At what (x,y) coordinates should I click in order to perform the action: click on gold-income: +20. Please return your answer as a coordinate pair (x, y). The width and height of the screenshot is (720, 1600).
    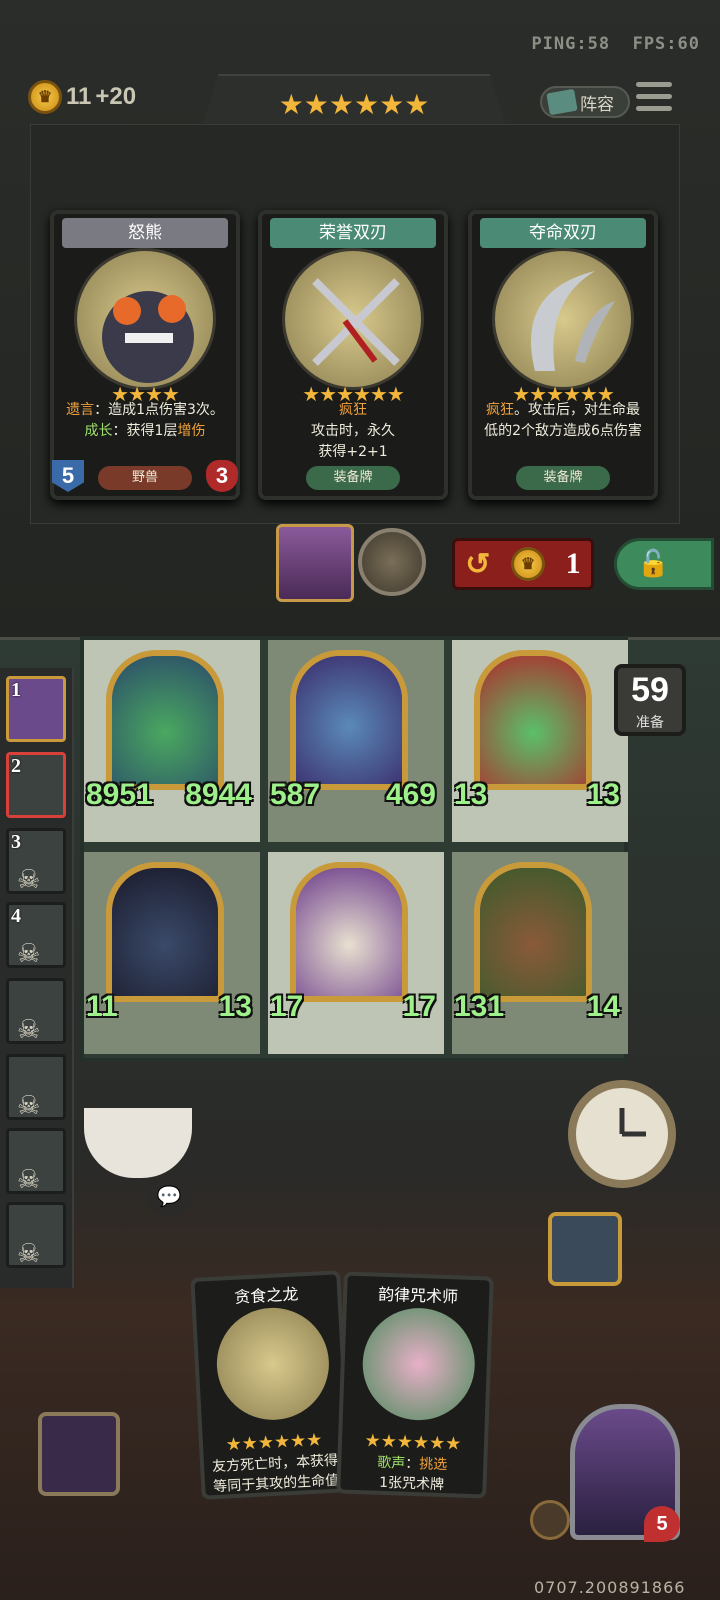
    Looking at the image, I should click on (116, 96).